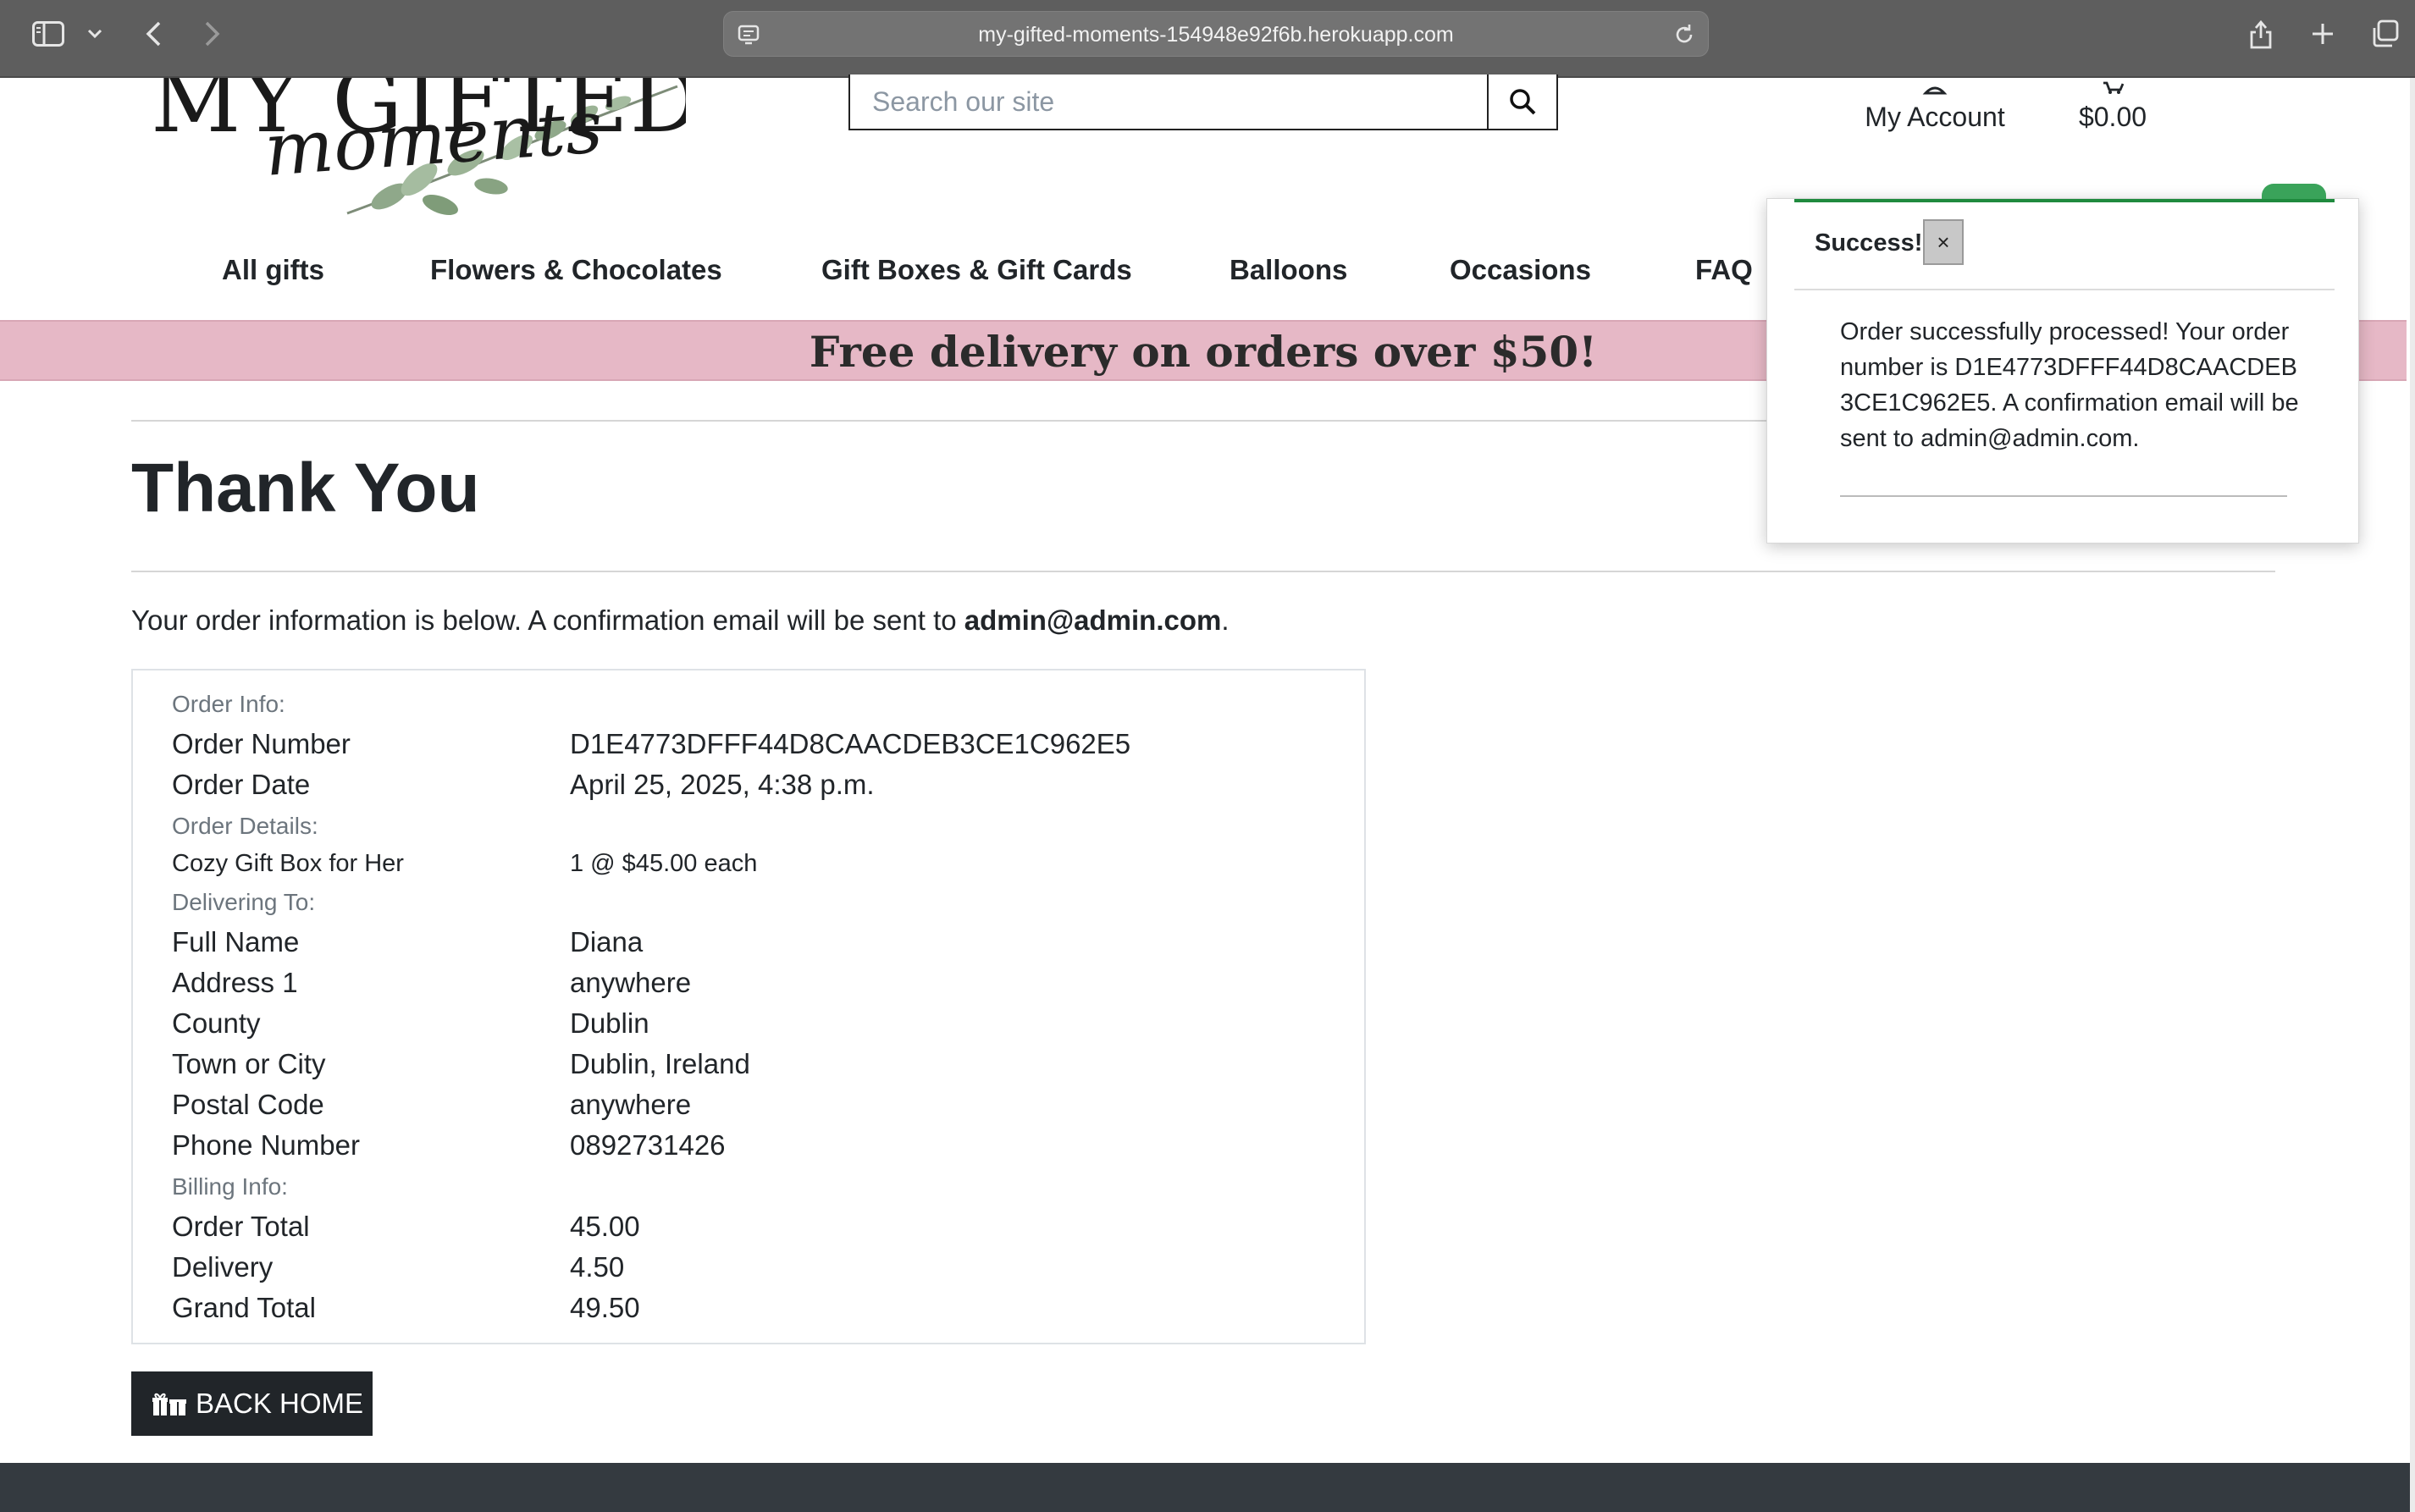 This screenshot has height=1512, width=2415. Describe the element at coordinates (1935, 89) in the screenshot. I see `user-icon` at that location.